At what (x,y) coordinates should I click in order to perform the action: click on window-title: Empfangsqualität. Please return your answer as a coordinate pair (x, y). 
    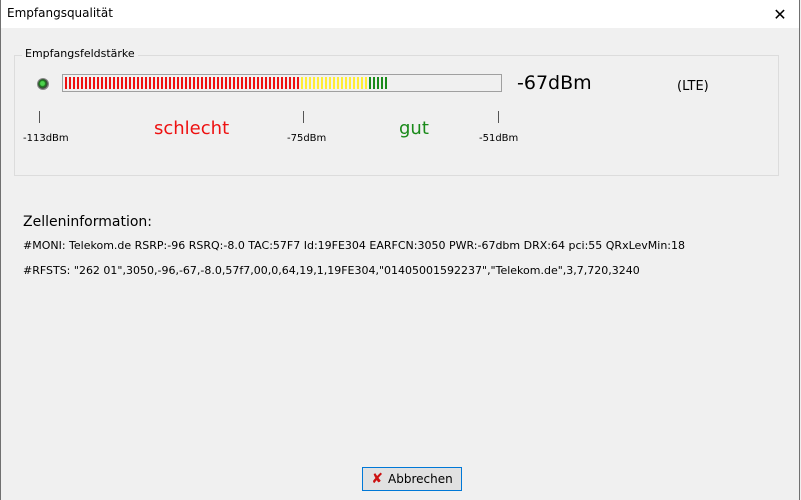
    Looking at the image, I should click on (60, 13).